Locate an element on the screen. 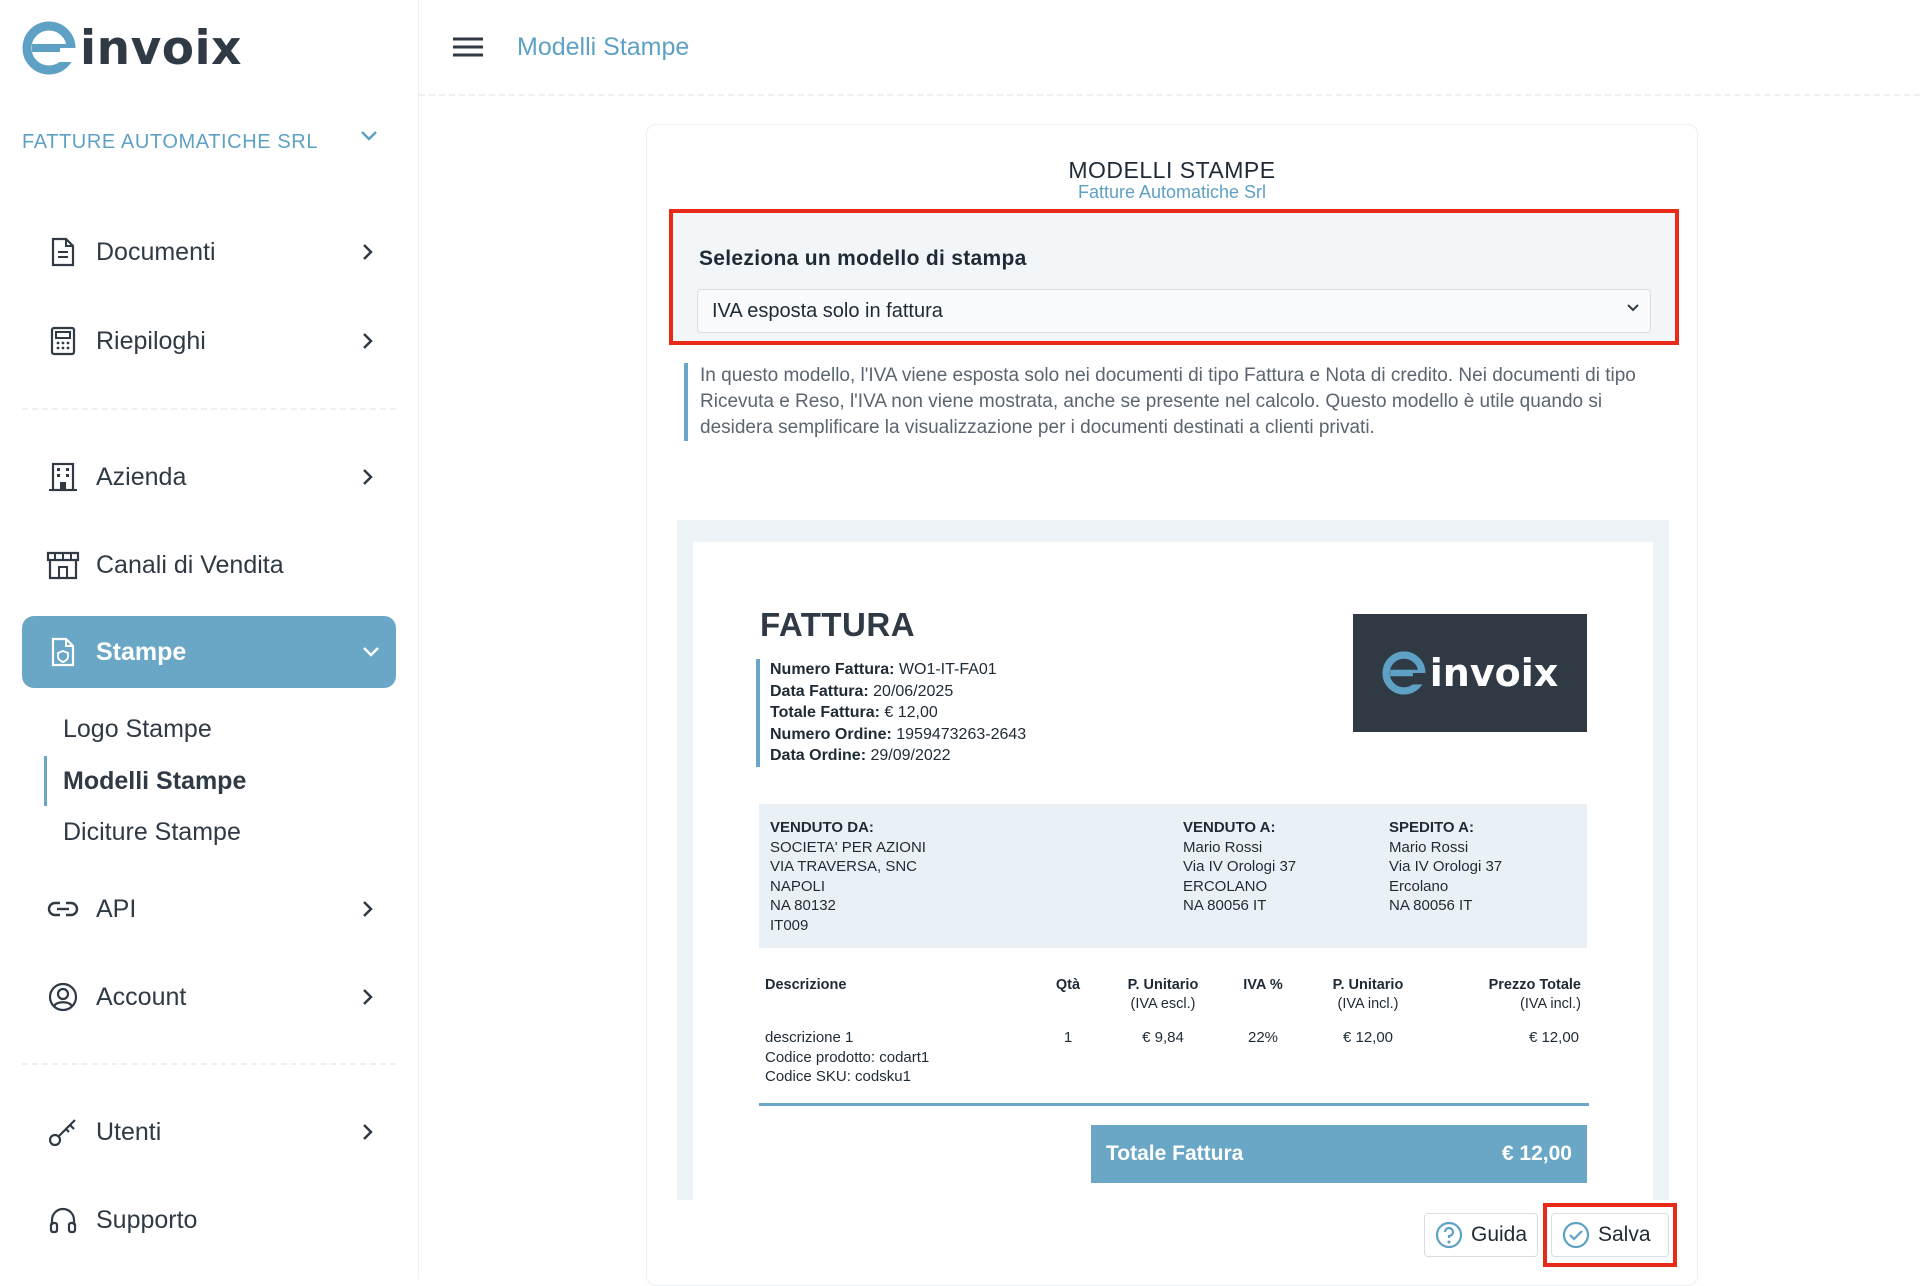 Image resolution: width=1920 pixels, height=1286 pixels. subitem-logo-stampe: Logo Stampe is located at coordinates (137, 729).